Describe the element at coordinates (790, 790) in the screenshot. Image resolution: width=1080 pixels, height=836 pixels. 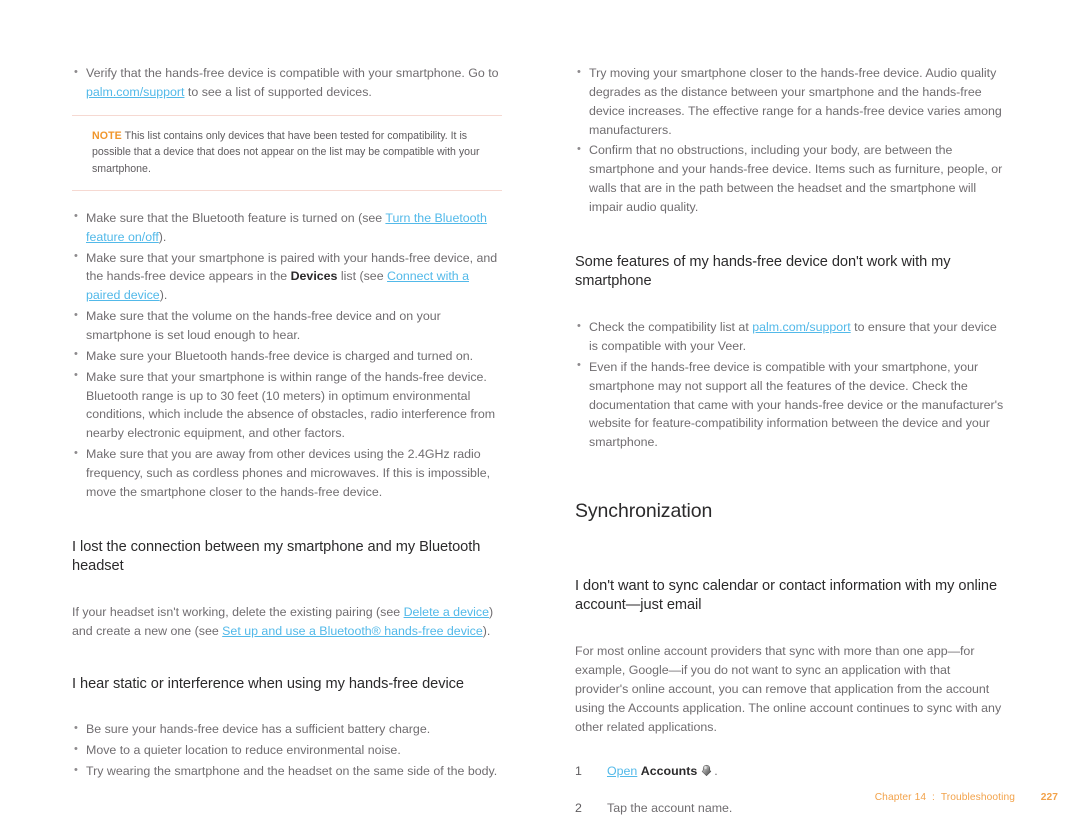
I see `numbered-step-list: 1 Open Accounts. 2 Tap the account name.` at that location.